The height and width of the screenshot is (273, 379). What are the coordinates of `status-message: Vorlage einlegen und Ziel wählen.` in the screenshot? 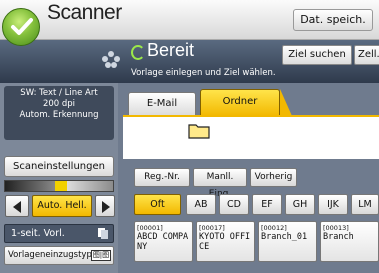 It's located at (203, 73).